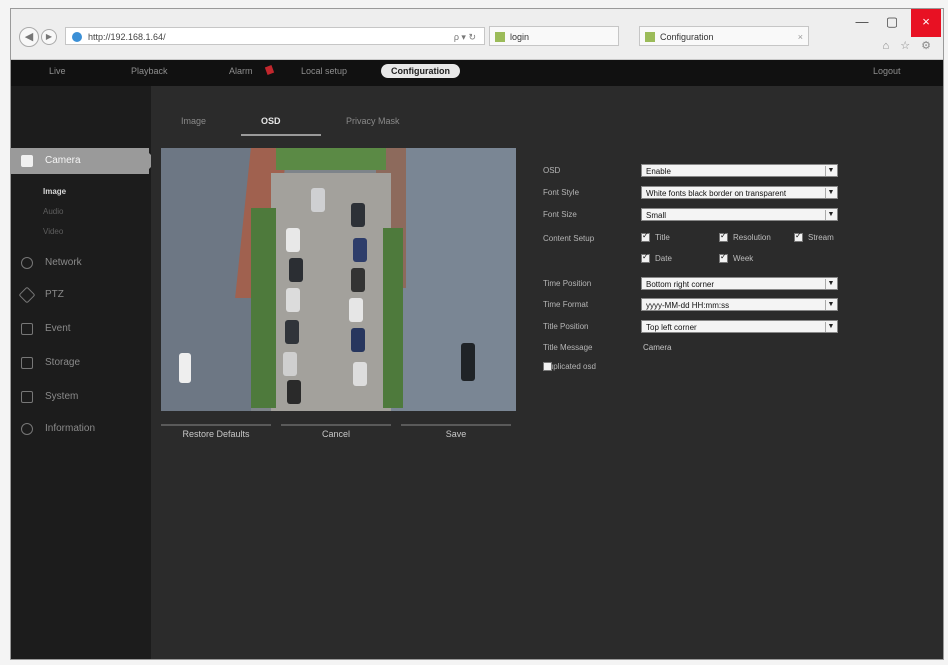  What do you see at coordinates (271, 121) in the screenshot?
I see `tab-osd: OSD` at bounding box center [271, 121].